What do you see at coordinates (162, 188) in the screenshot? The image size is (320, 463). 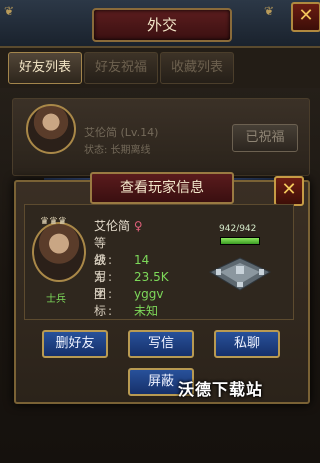 I see `popup-title: 查看玩家信息` at bounding box center [162, 188].